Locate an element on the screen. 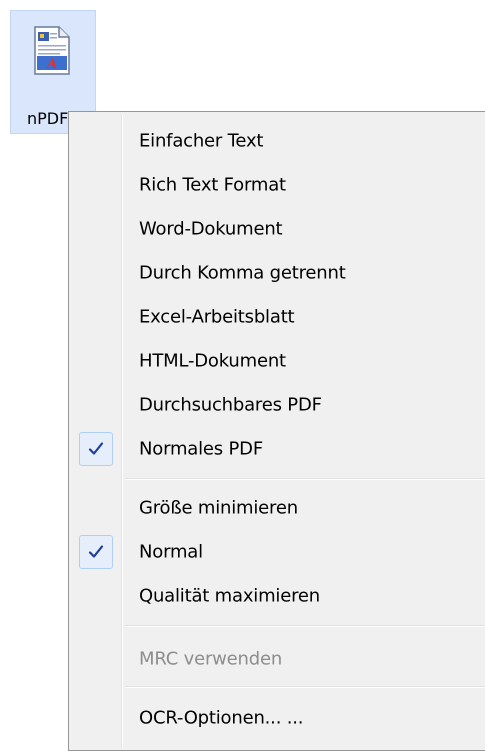 This screenshot has height=751, width=485. menu-item-label: Einfacher Text is located at coordinates (201, 141).